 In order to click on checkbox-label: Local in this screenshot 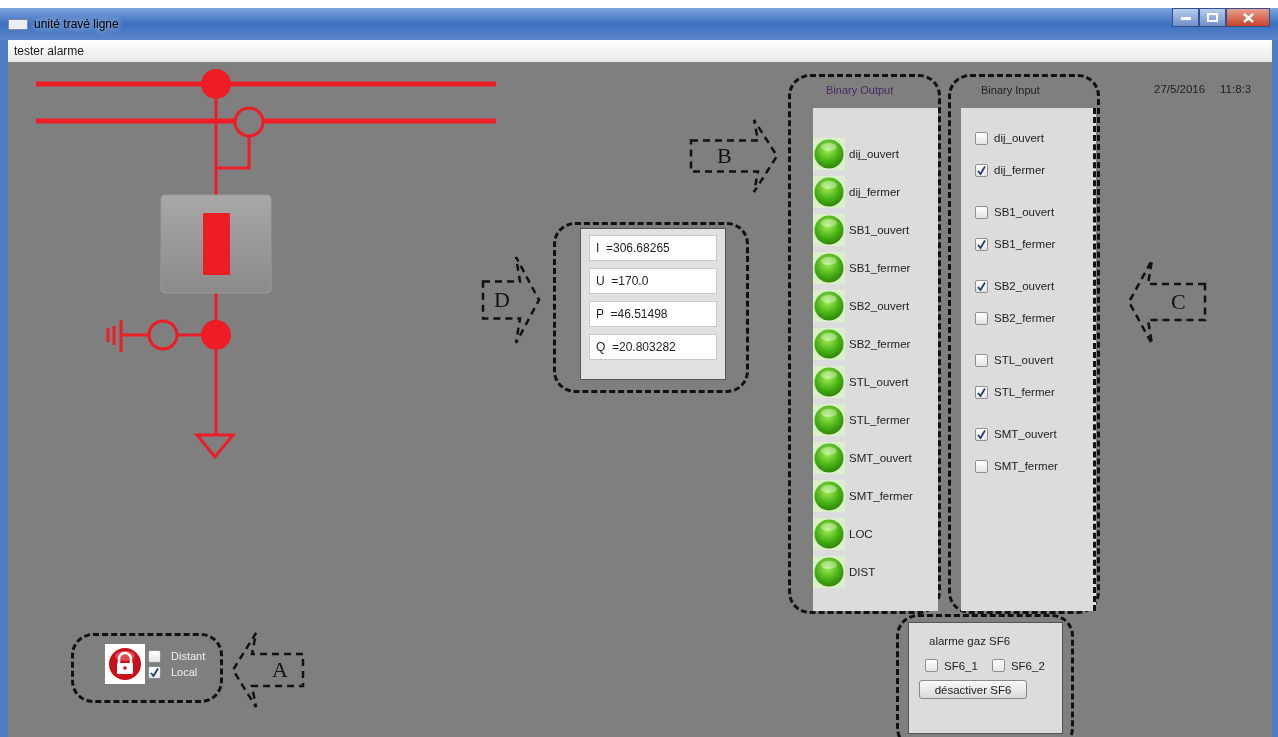, I will do `click(184, 672)`.